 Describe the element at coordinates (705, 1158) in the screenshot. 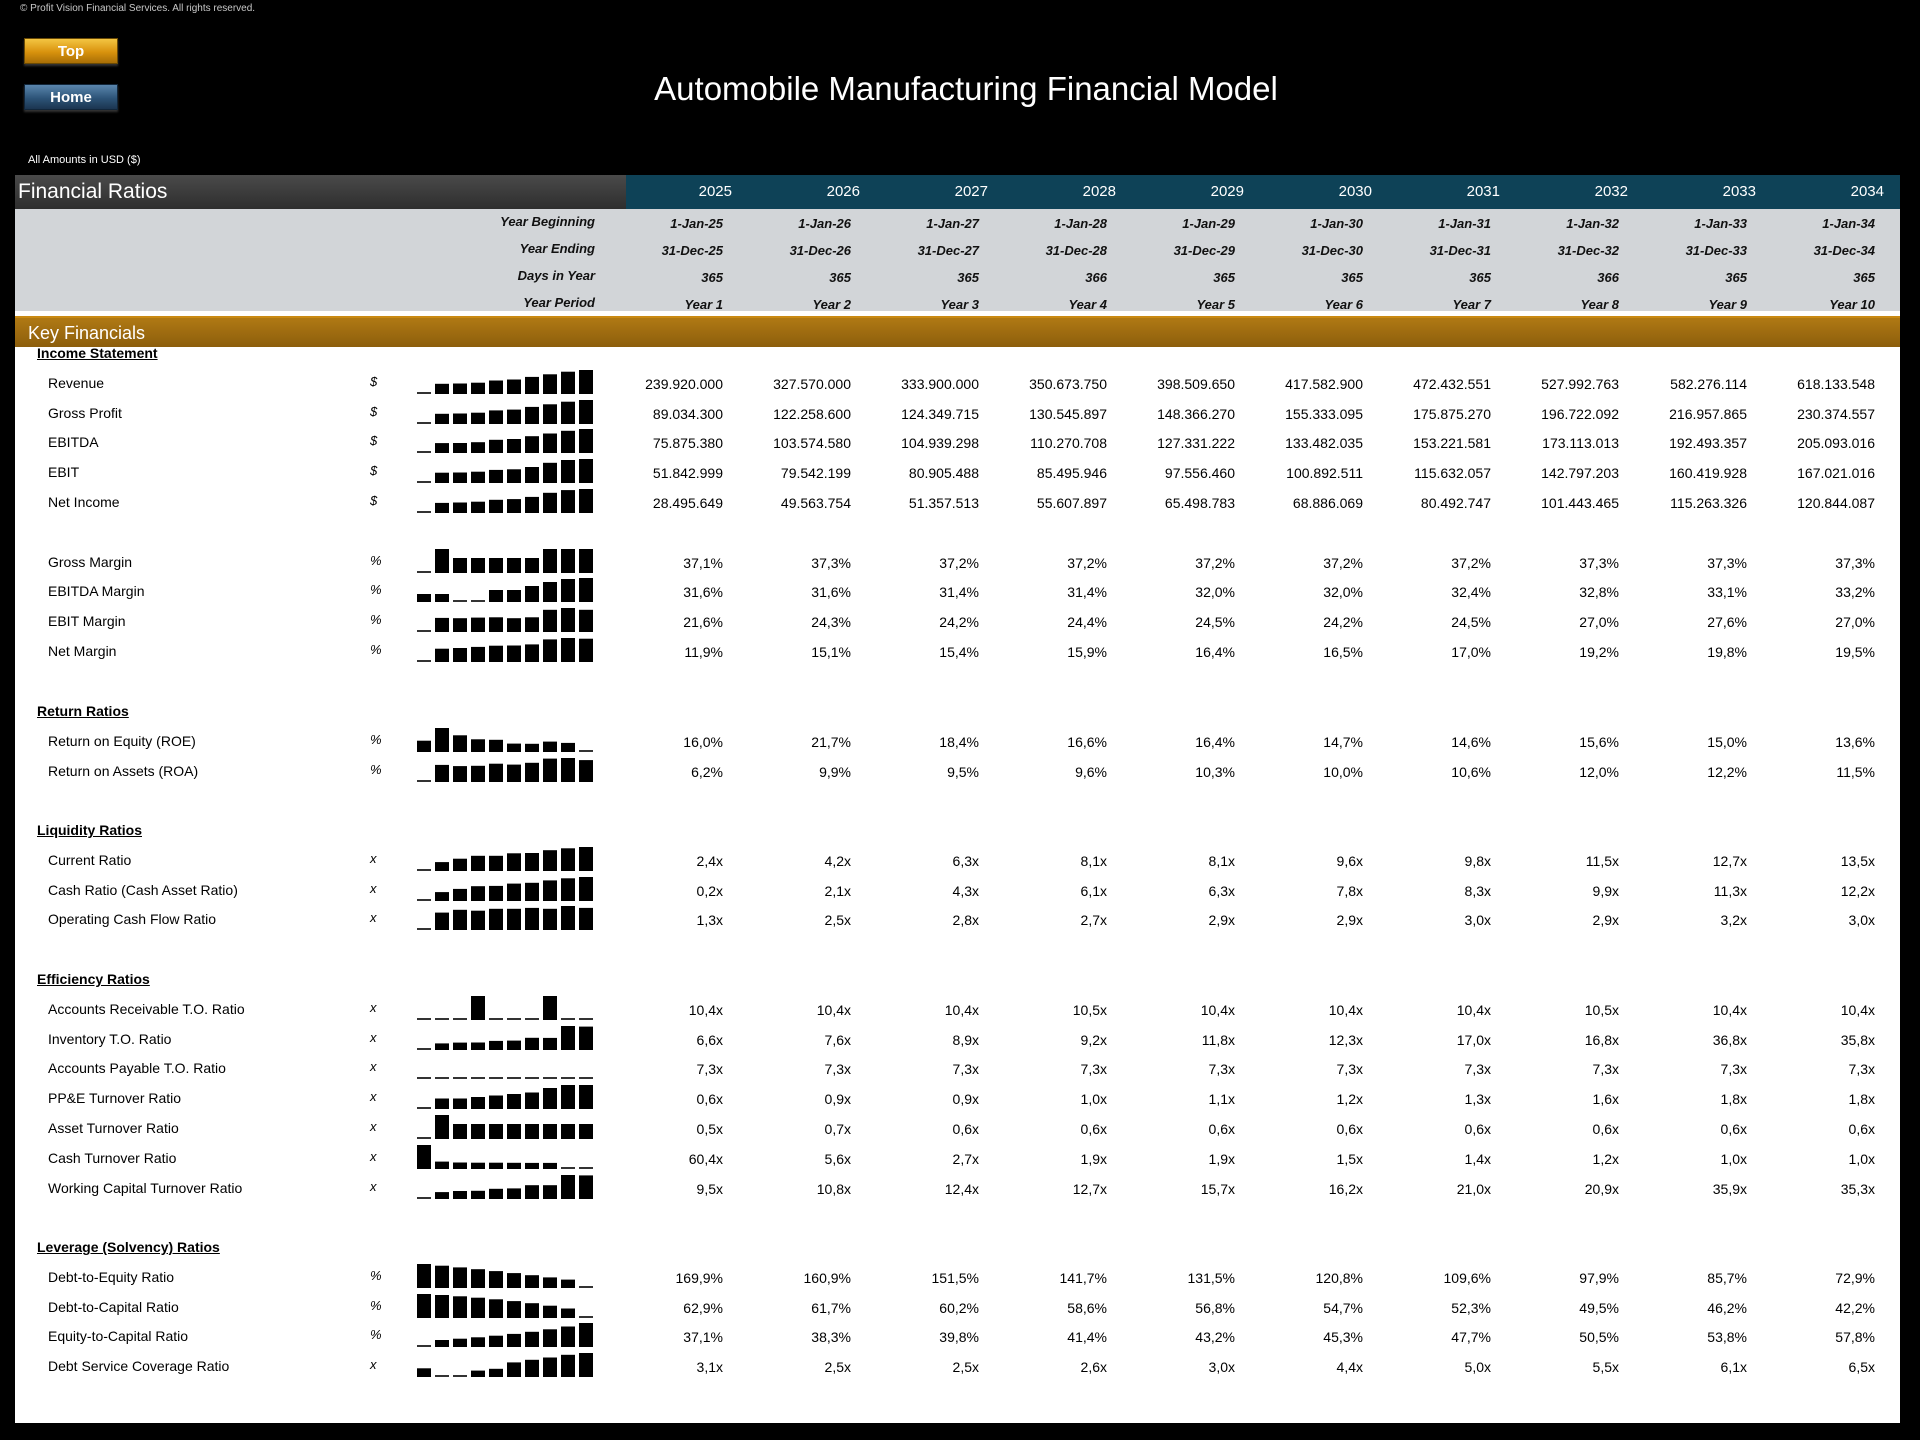

I see `row-value: 60,4x` at that location.